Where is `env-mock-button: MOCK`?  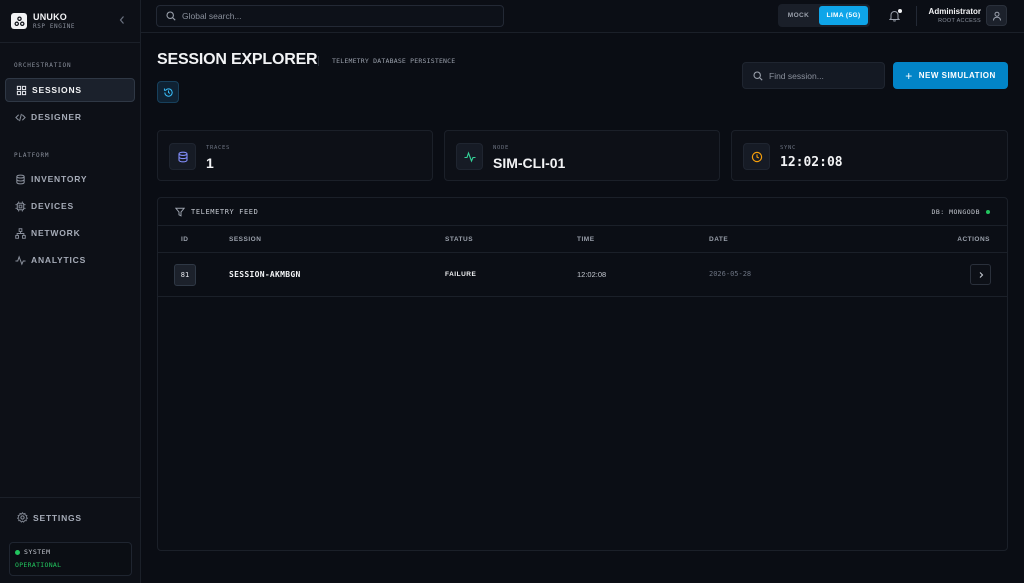
env-mock-button: MOCK is located at coordinates (798, 15).